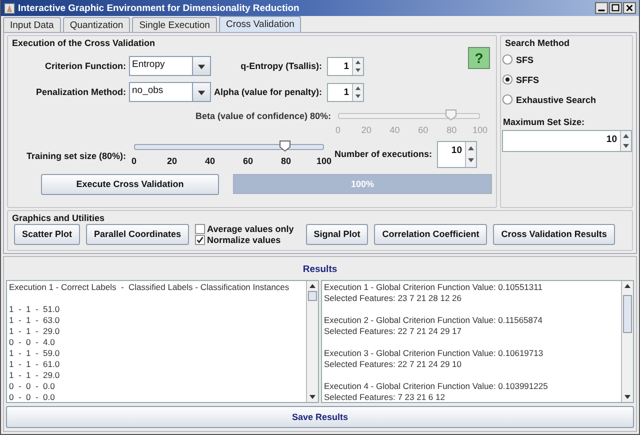 The height and width of the screenshot is (435, 640). Describe the element at coordinates (320, 270) in the screenshot. I see `results-title: Results` at that location.